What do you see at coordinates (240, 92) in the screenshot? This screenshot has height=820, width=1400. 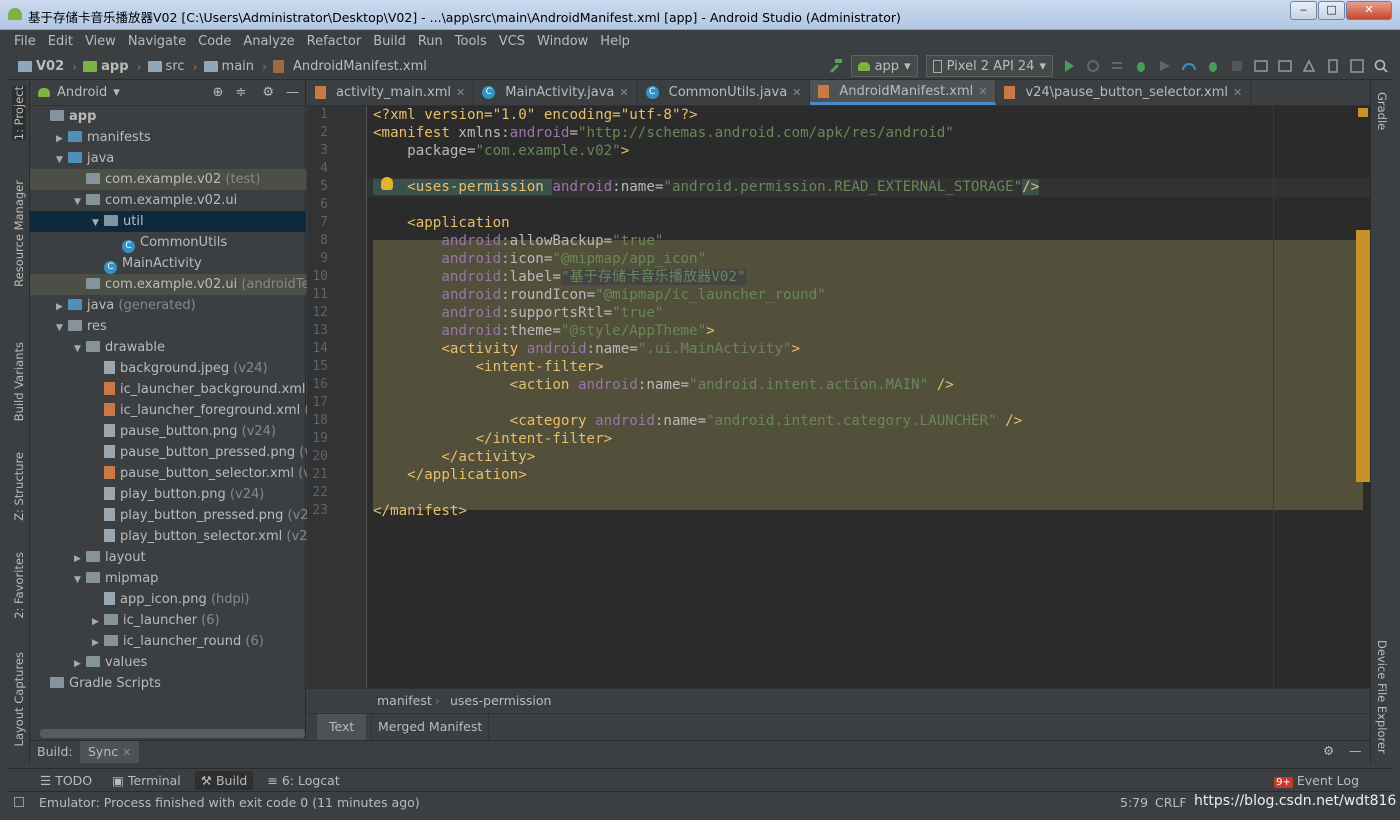 I see `collapse-all-icon: ≑` at bounding box center [240, 92].